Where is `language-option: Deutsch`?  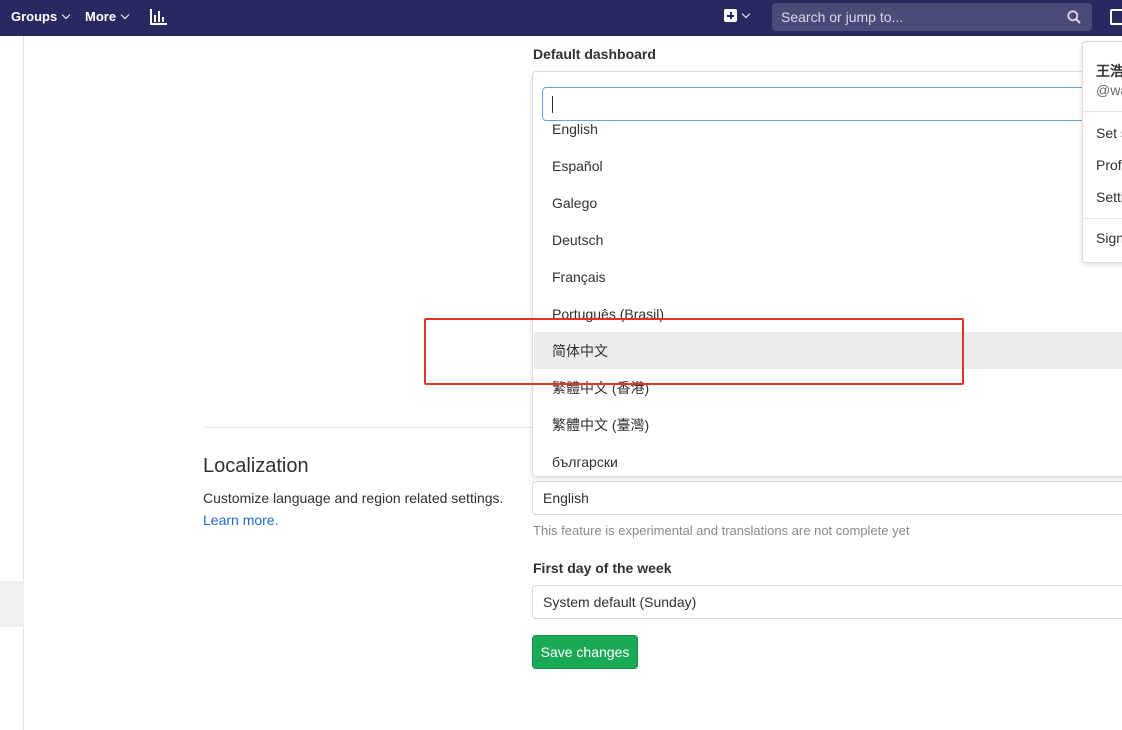 language-option: Deutsch is located at coordinates (828, 239).